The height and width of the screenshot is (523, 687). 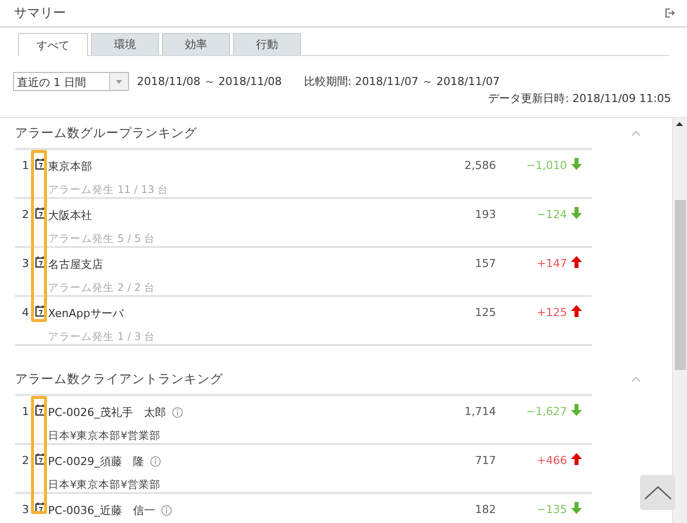 I want to click on alarm-summary: アラーム発生 2 / 2 台, so click(x=102, y=287).